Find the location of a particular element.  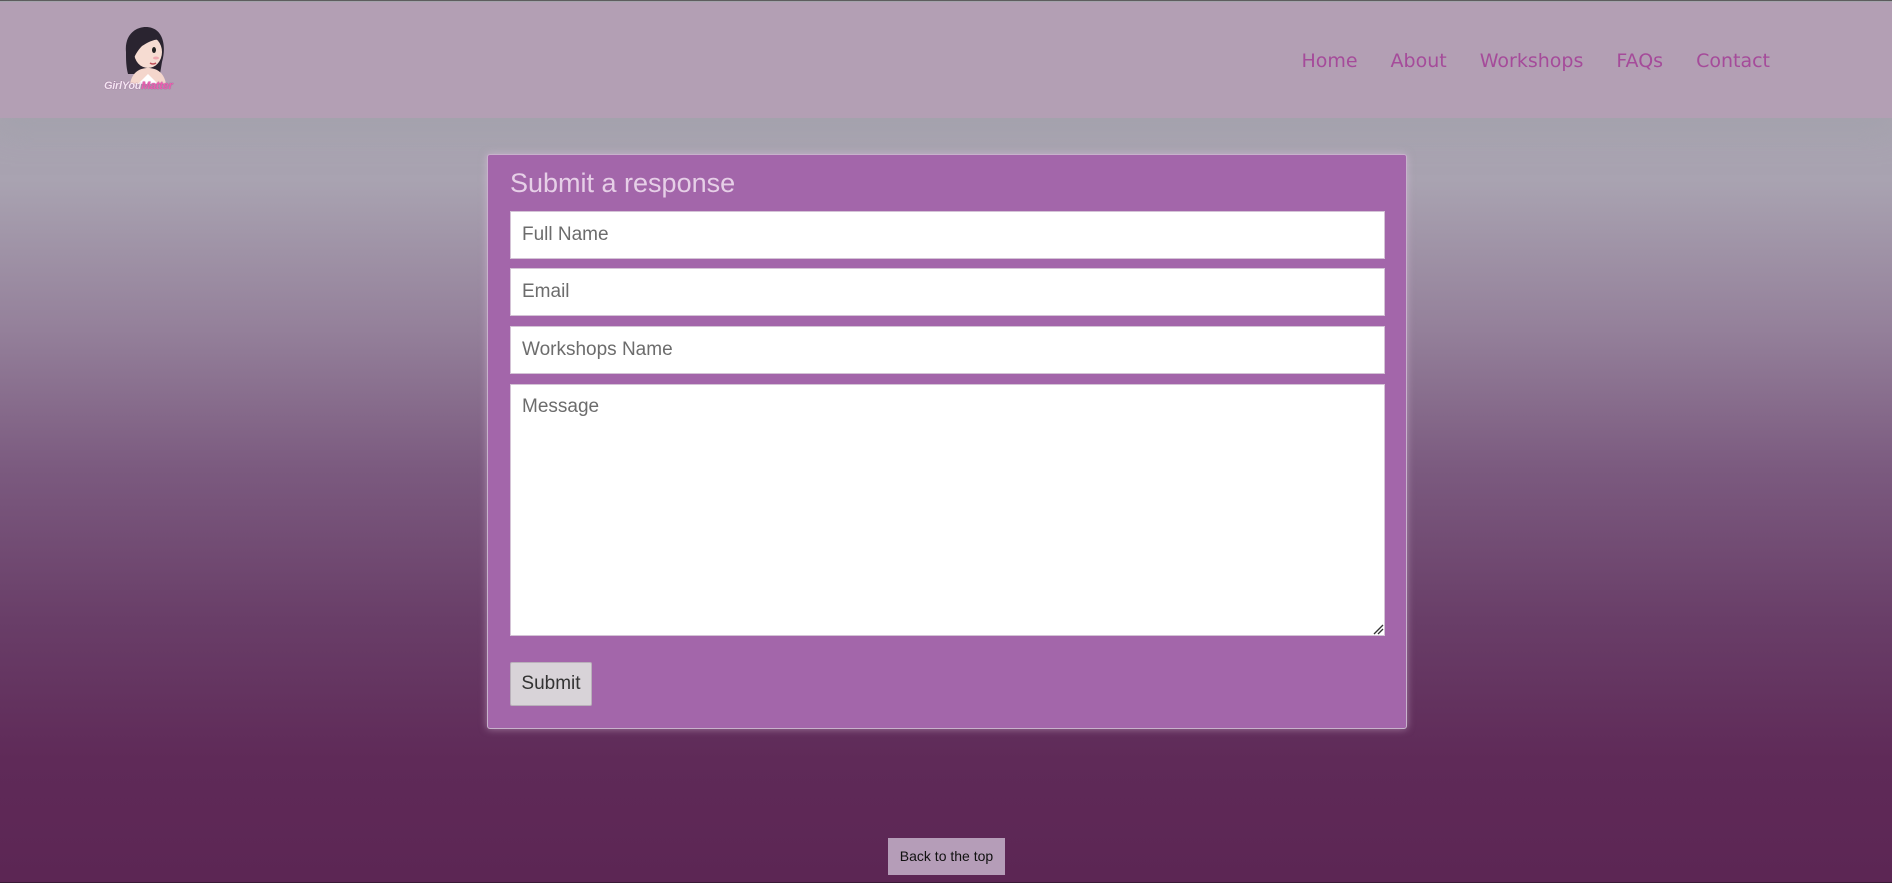

girl-avatar-icon is located at coordinates (145, 55).